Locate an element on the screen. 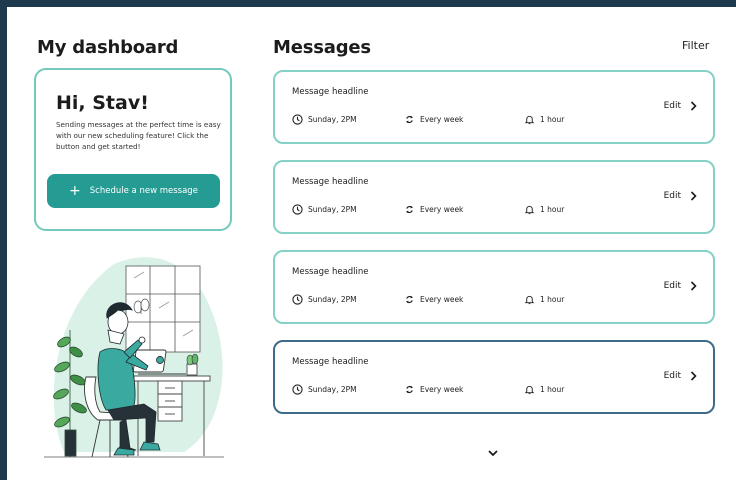  schedule-message-button: + Schedule a new message is located at coordinates (133, 191).